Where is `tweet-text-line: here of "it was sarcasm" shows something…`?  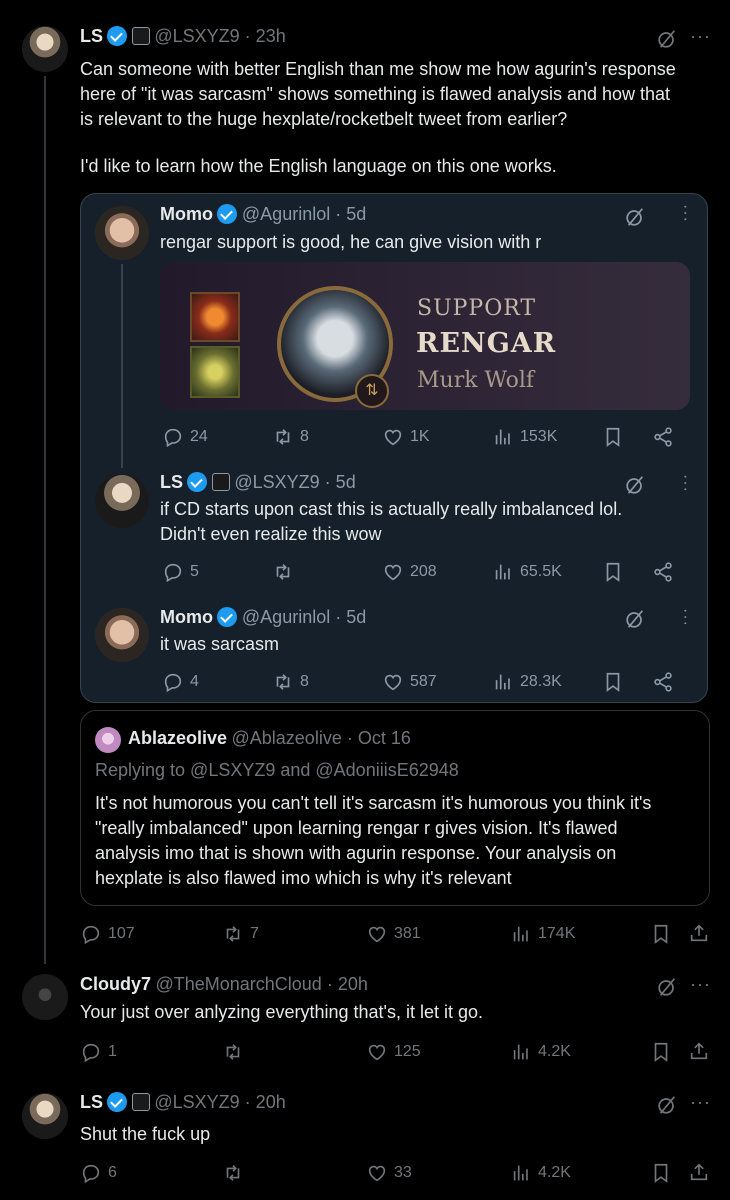
tweet-text-line: here of "it was sarcasm" shows something… is located at coordinates (375, 94).